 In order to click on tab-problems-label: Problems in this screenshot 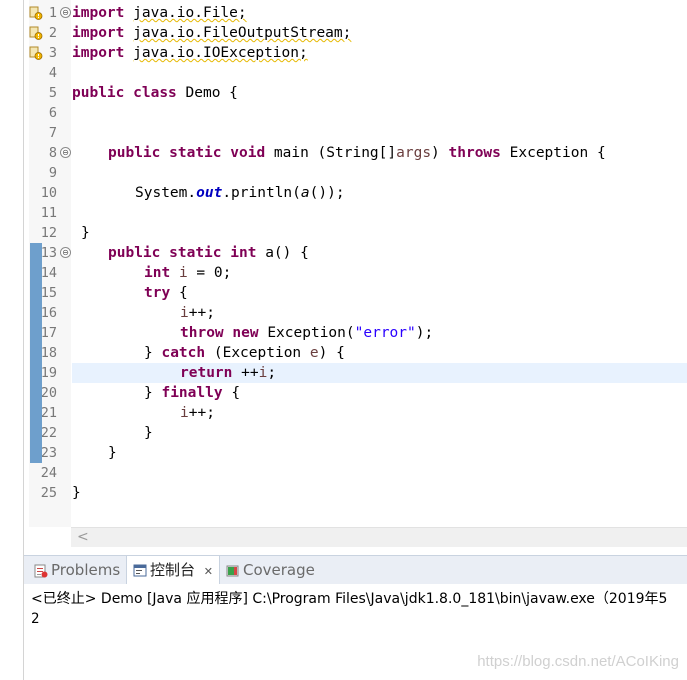, I will do `click(86, 570)`.